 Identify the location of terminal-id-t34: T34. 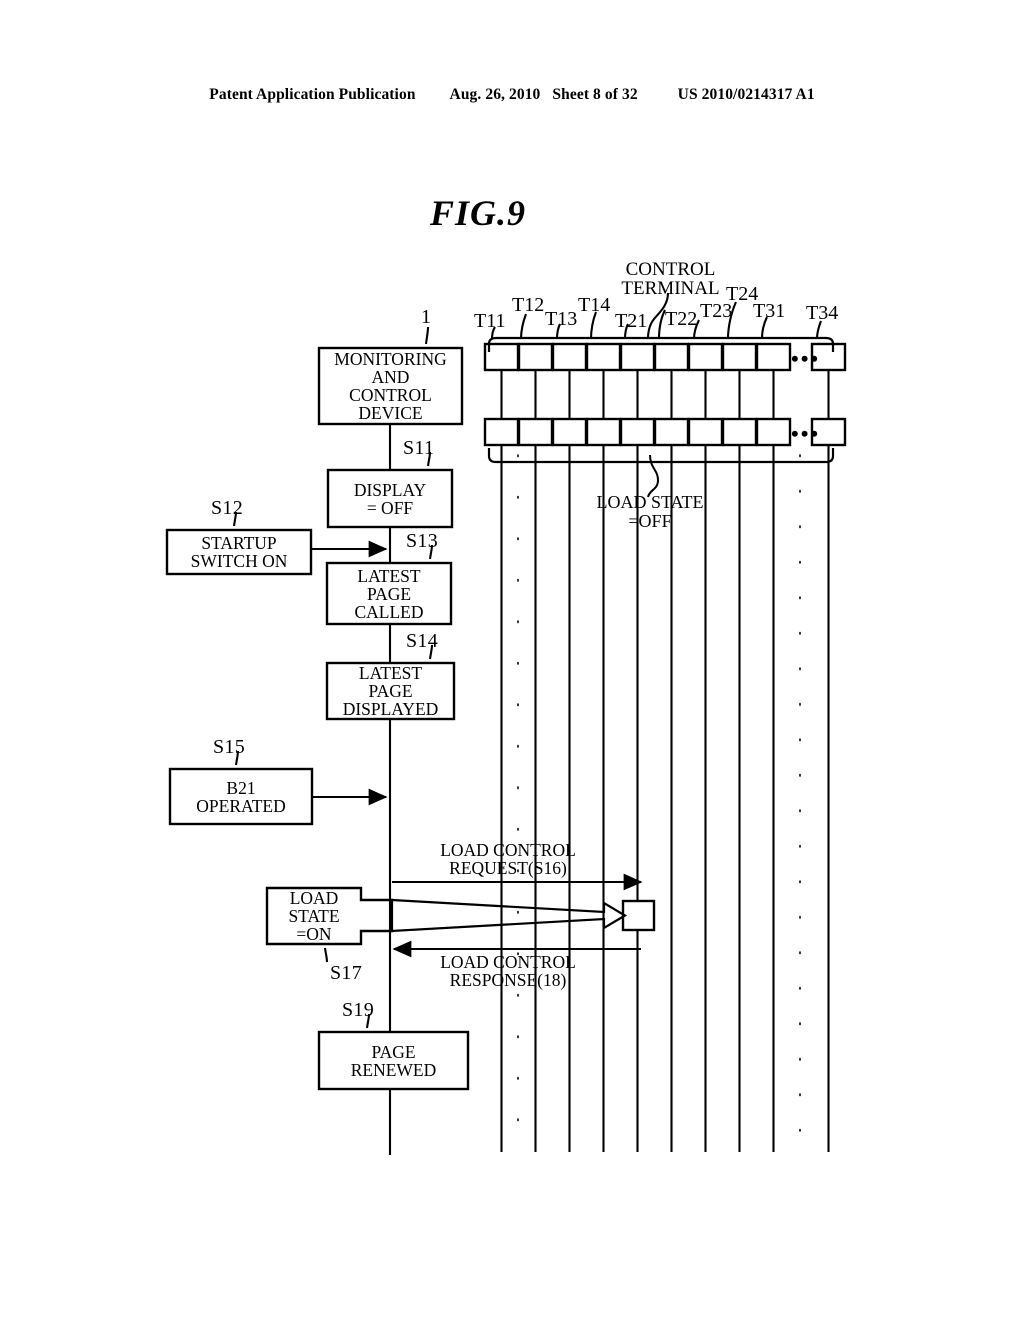
(822, 313).